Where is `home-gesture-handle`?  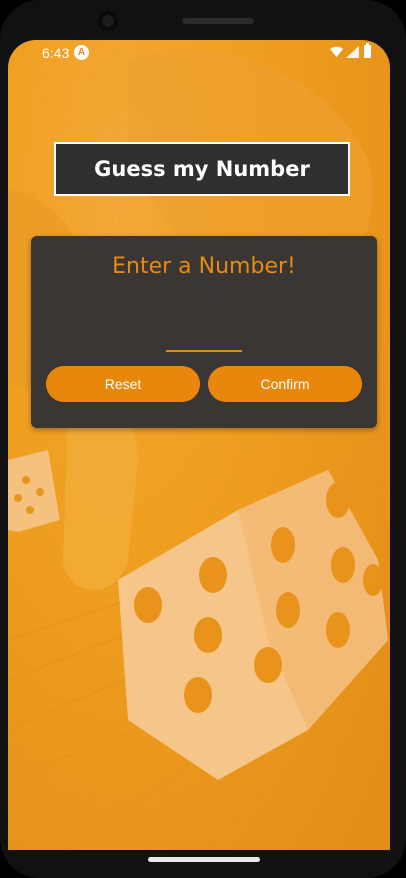 home-gesture-handle is located at coordinates (204, 859).